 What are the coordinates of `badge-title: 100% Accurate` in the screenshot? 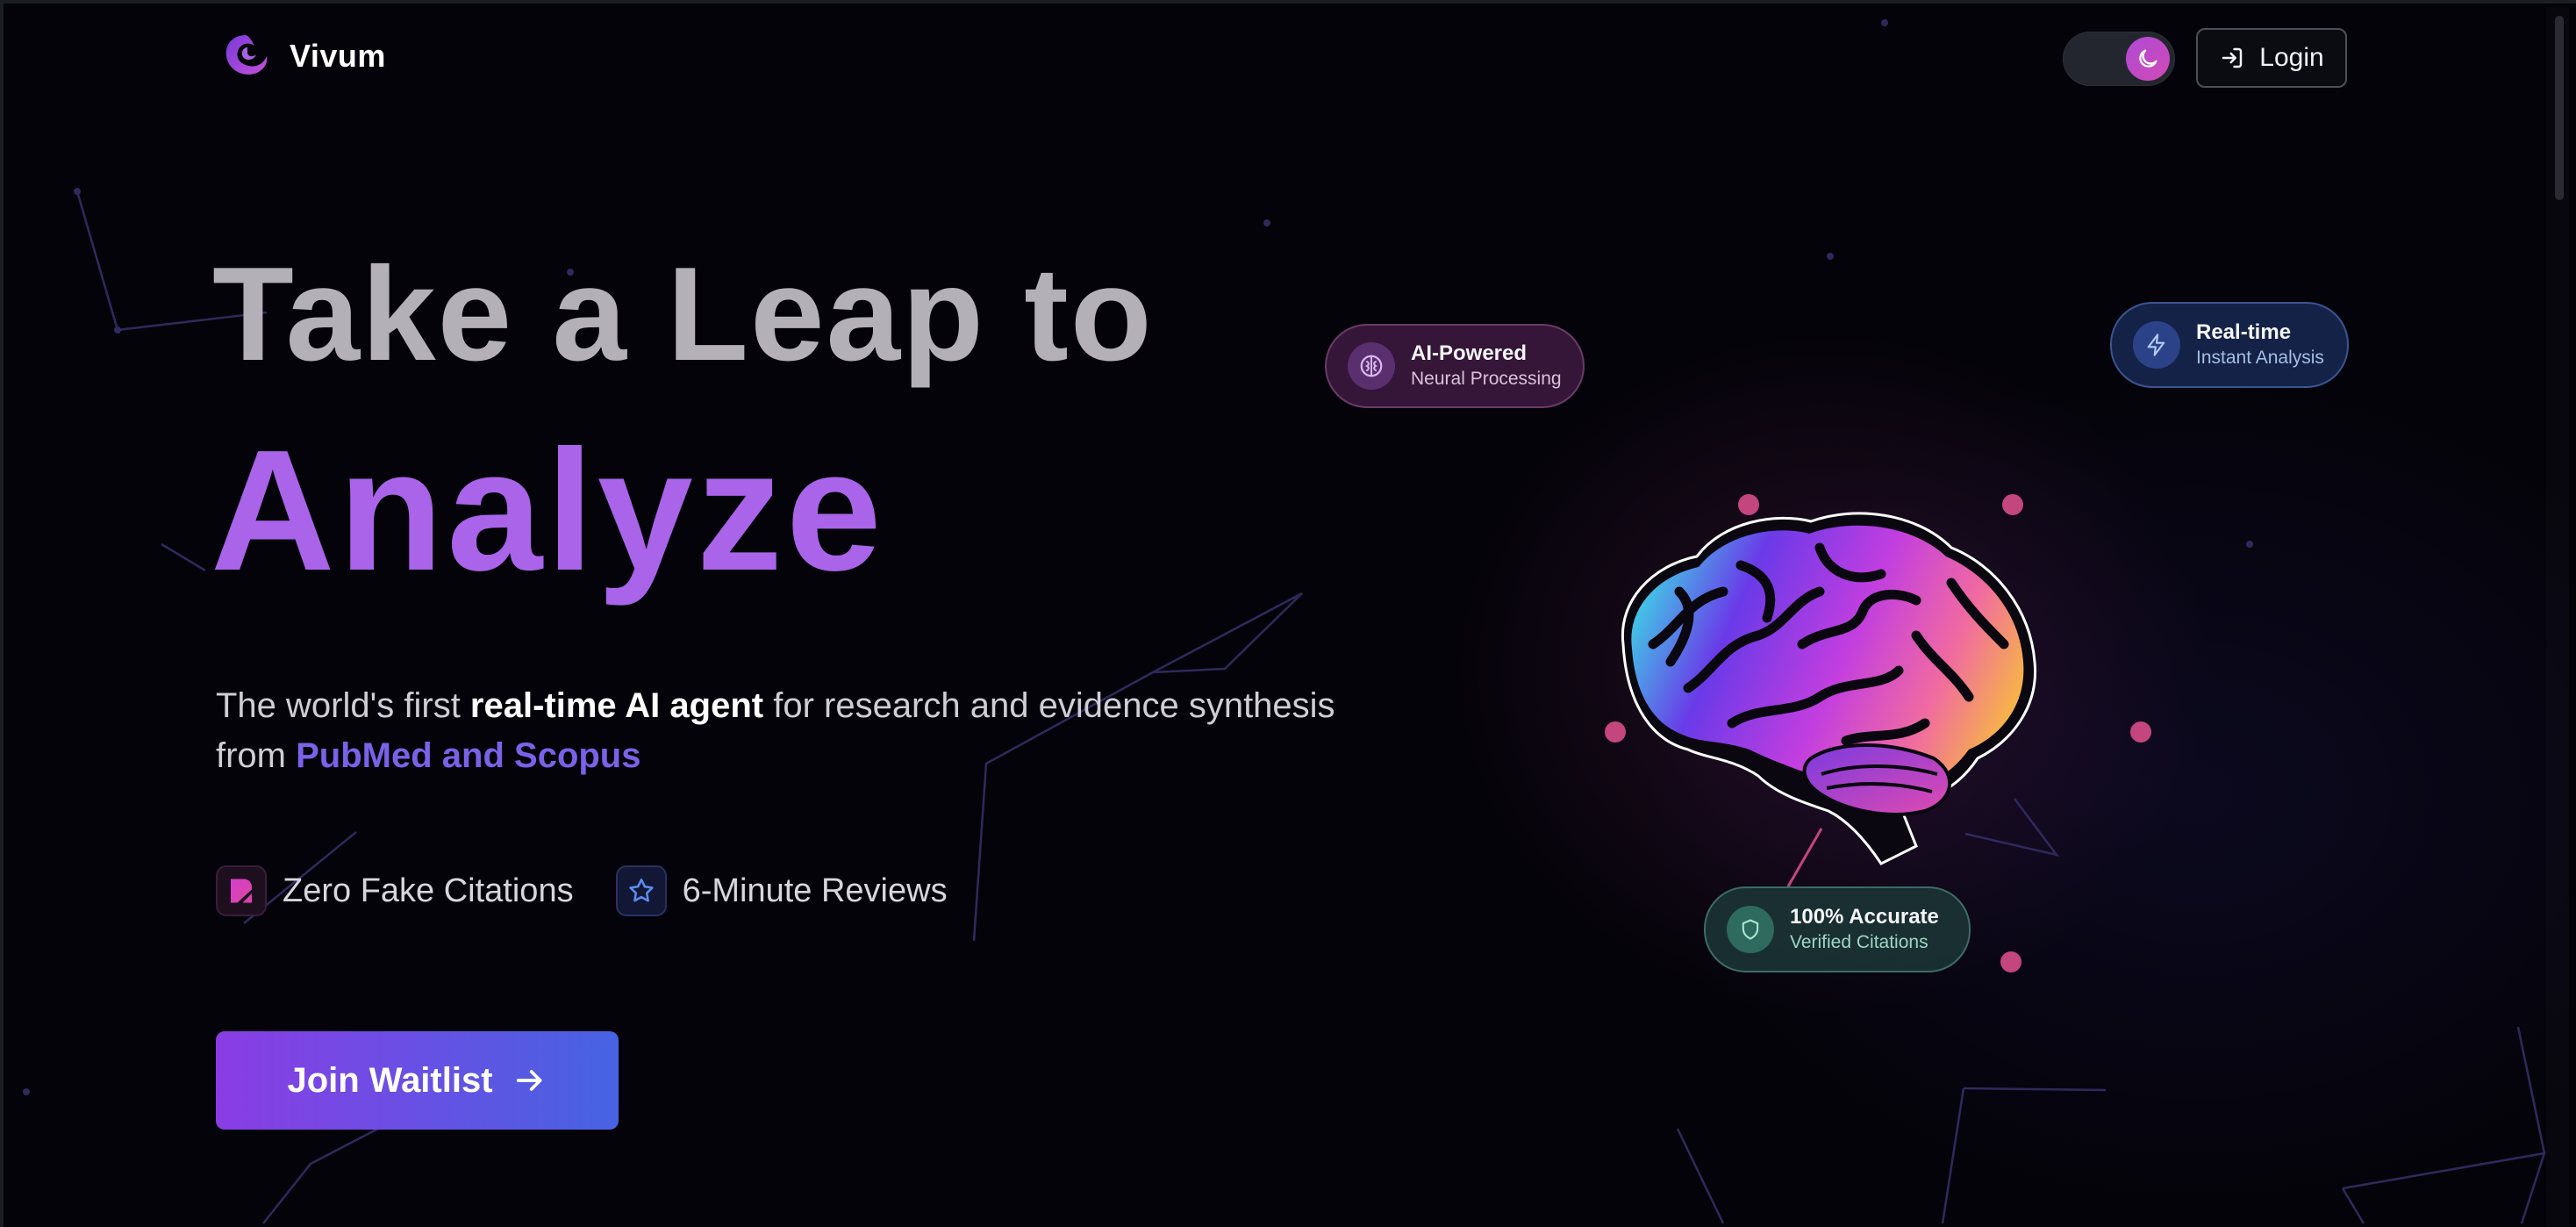 It's located at (1864, 917).